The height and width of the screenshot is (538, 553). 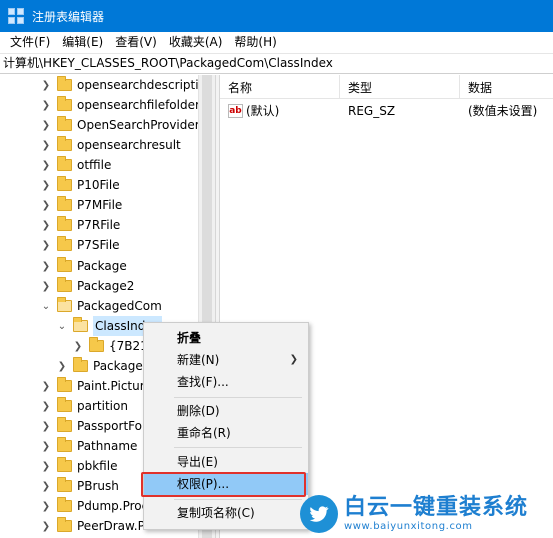 I want to click on tree-item: ❯ PassportFor, so click(x=93, y=426).